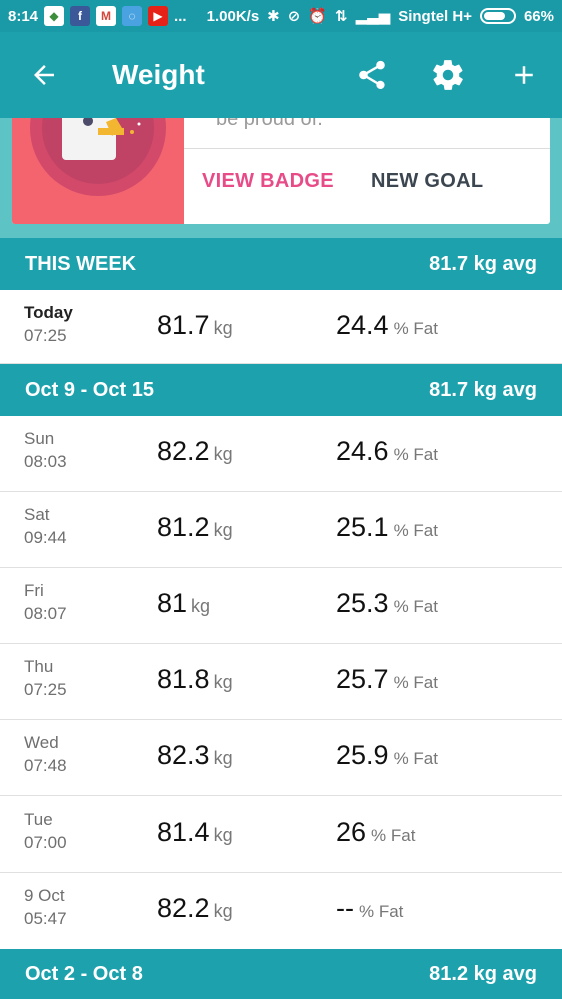 The image size is (562, 999). What do you see at coordinates (483, 973) in the screenshot?
I see `section-average: 81.2 kg avg` at bounding box center [483, 973].